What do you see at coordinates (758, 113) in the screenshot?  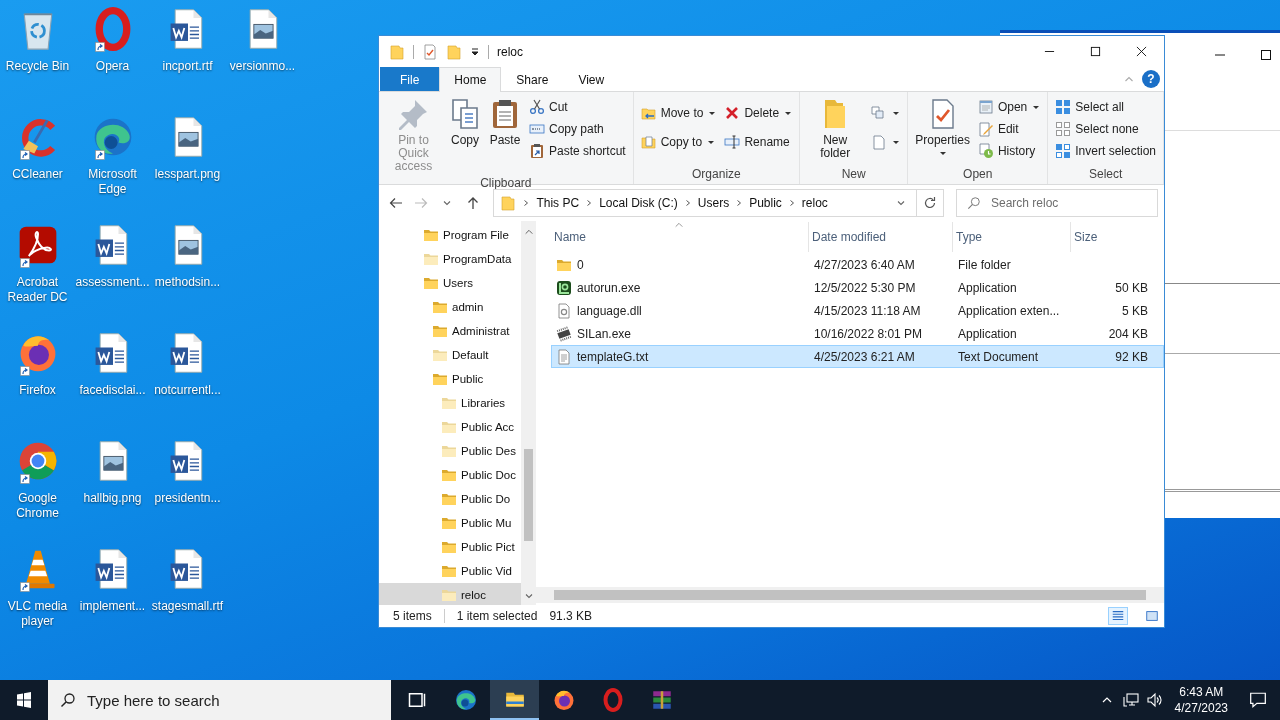 I see `ribbon-button: Delete` at bounding box center [758, 113].